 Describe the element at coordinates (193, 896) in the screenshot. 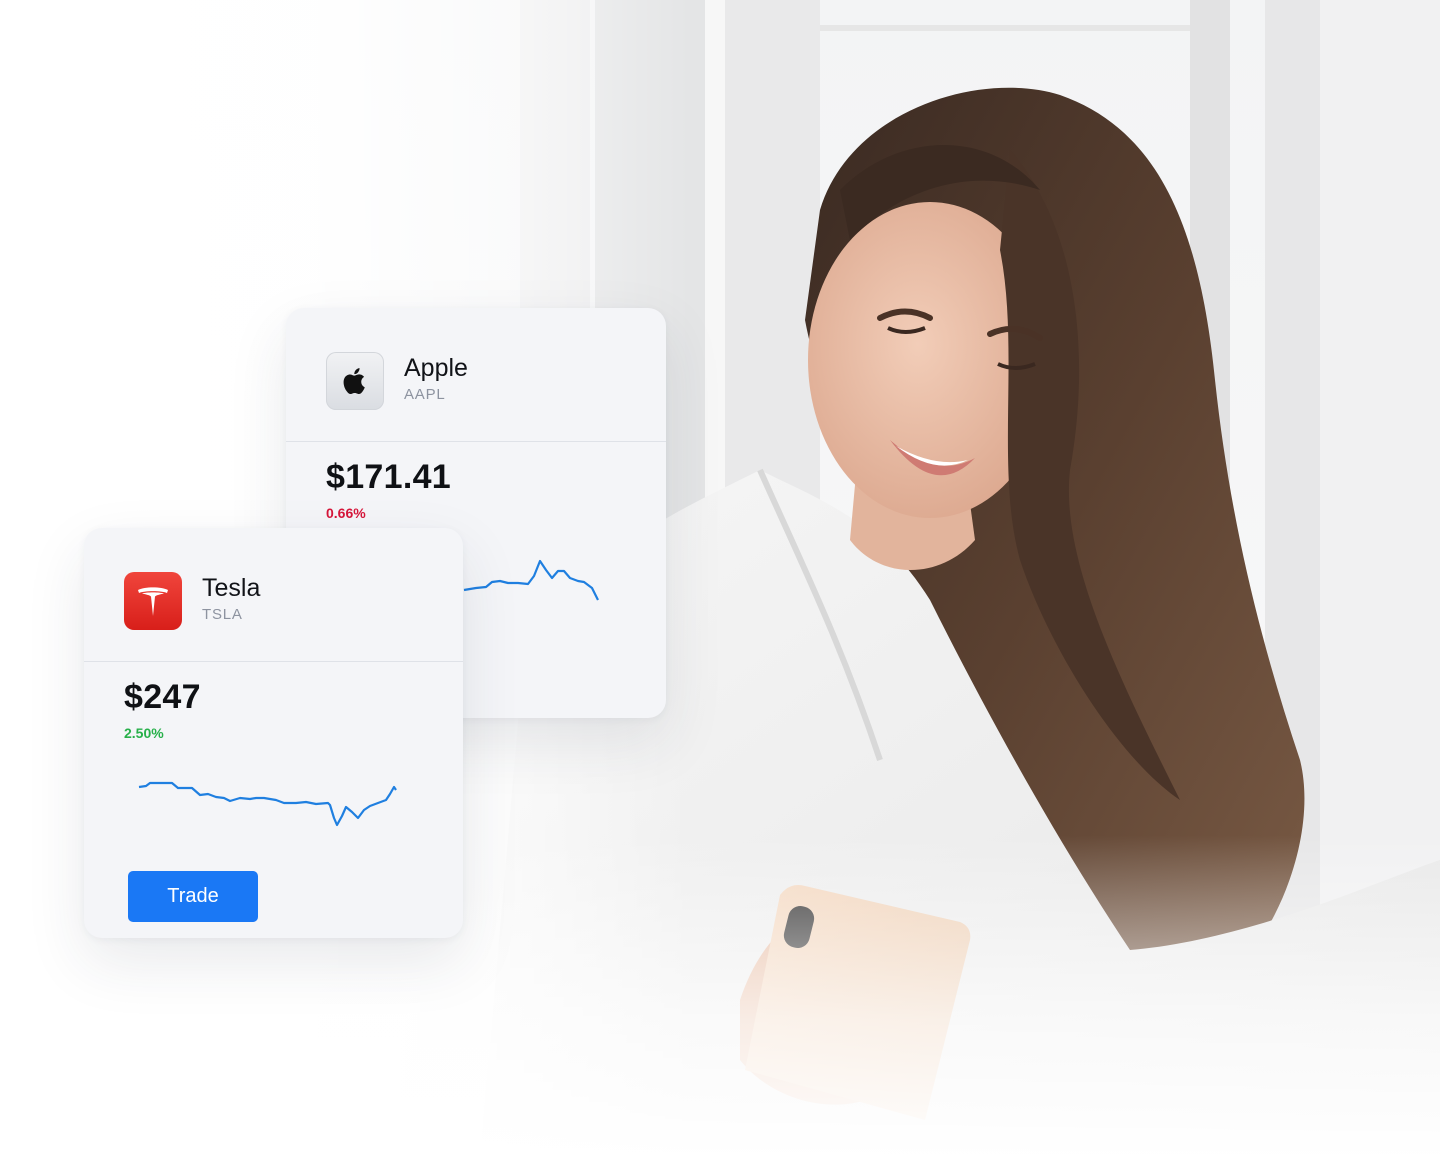

I see `trade-button: Trade` at that location.